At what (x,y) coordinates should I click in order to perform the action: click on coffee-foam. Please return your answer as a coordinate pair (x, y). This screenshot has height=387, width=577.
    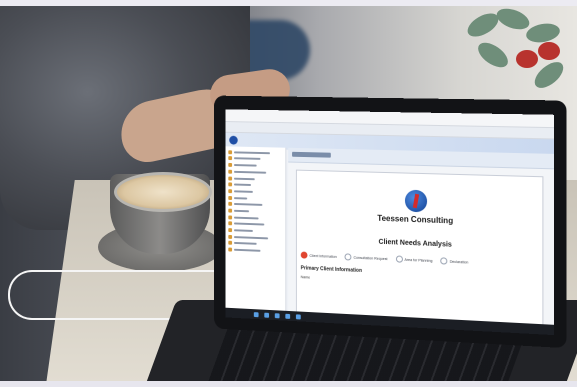
    Looking at the image, I should click on (163, 192).